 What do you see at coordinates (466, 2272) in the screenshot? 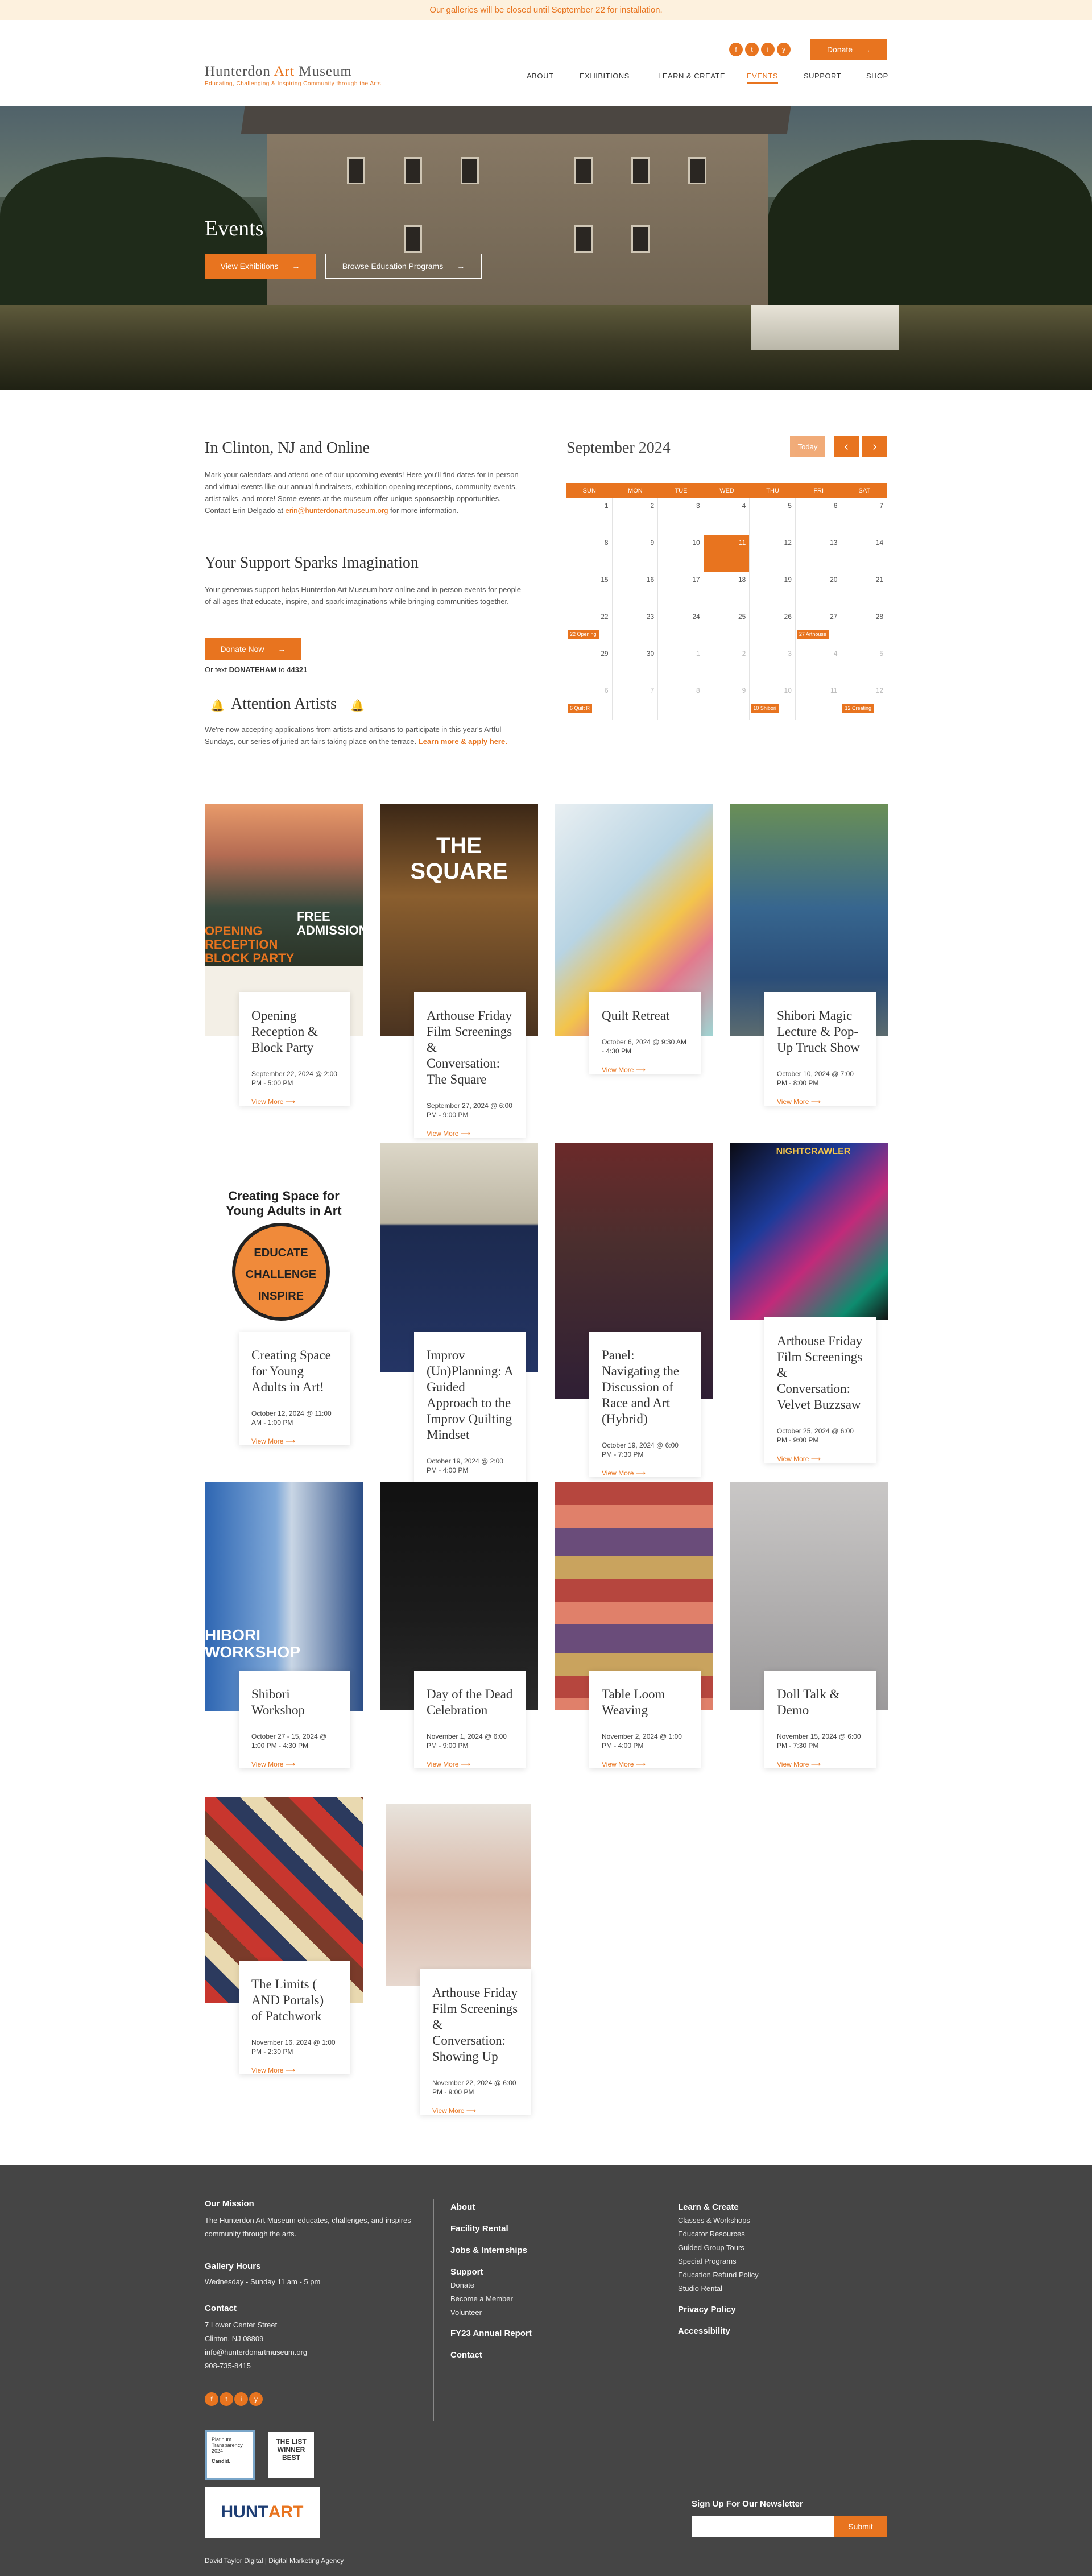
I see `footer-support-heading: Support` at bounding box center [466, 2272].